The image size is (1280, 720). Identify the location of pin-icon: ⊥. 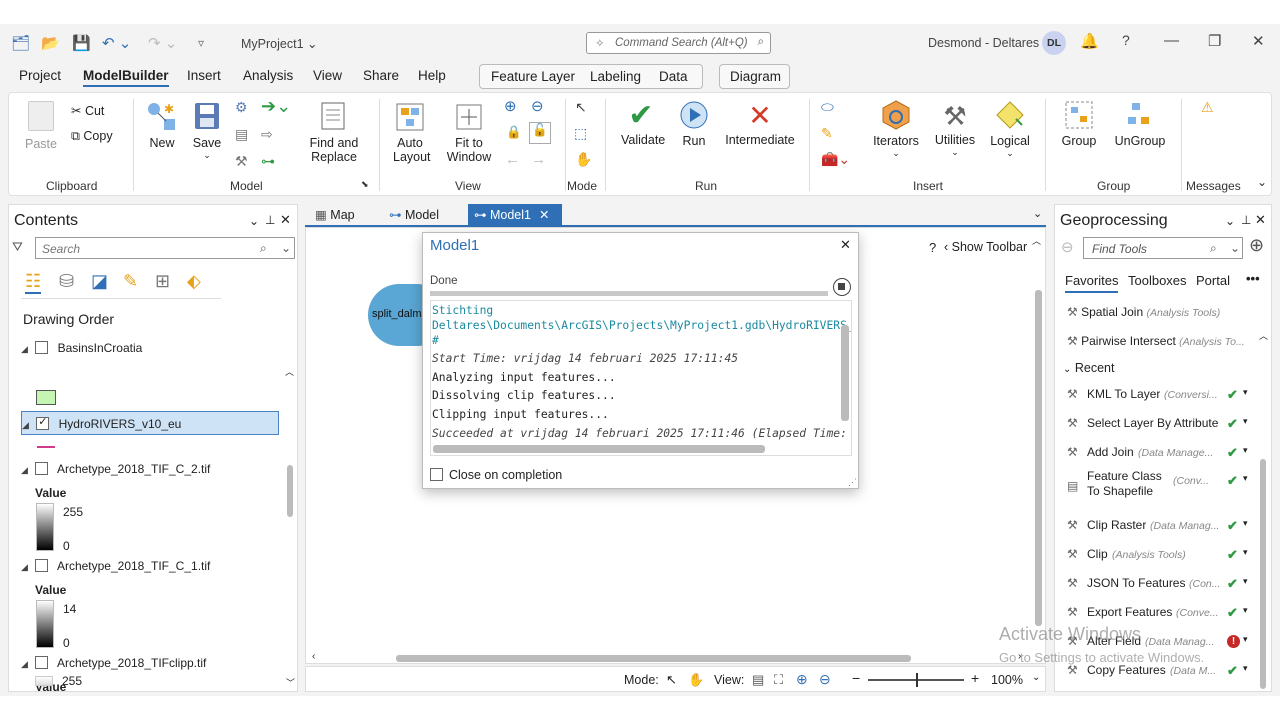
(1246, 220).